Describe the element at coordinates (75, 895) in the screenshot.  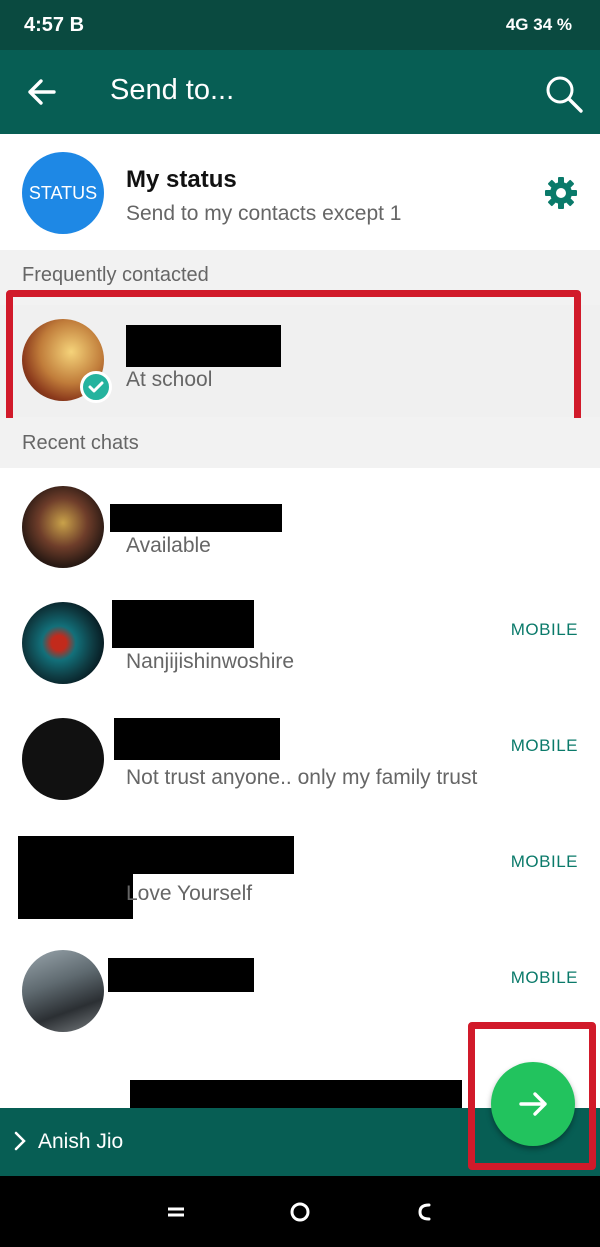
I see `redacted-avatar` at that location.